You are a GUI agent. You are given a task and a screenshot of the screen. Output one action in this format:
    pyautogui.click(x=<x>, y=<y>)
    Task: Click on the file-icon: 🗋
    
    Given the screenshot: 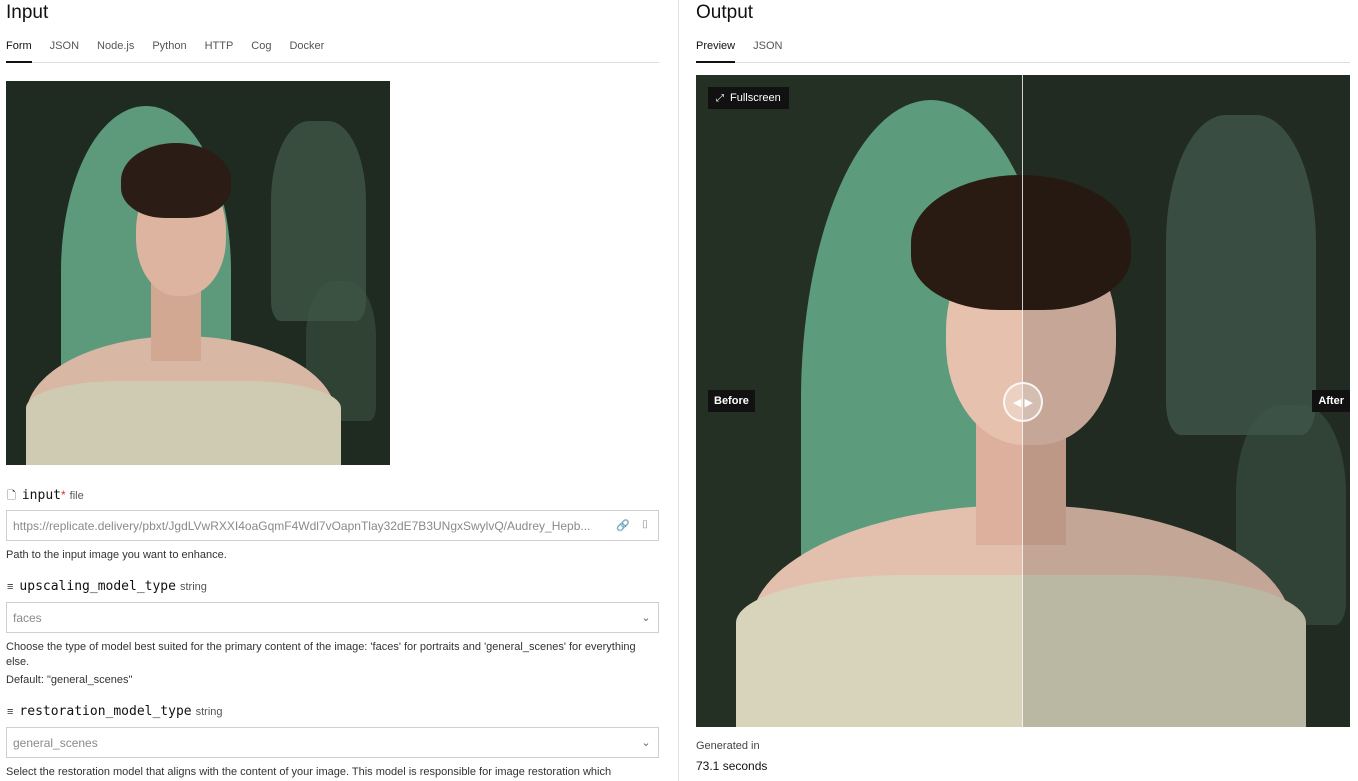 What is the action you would take?
    pyautogui.click(x=11, y=496)
    